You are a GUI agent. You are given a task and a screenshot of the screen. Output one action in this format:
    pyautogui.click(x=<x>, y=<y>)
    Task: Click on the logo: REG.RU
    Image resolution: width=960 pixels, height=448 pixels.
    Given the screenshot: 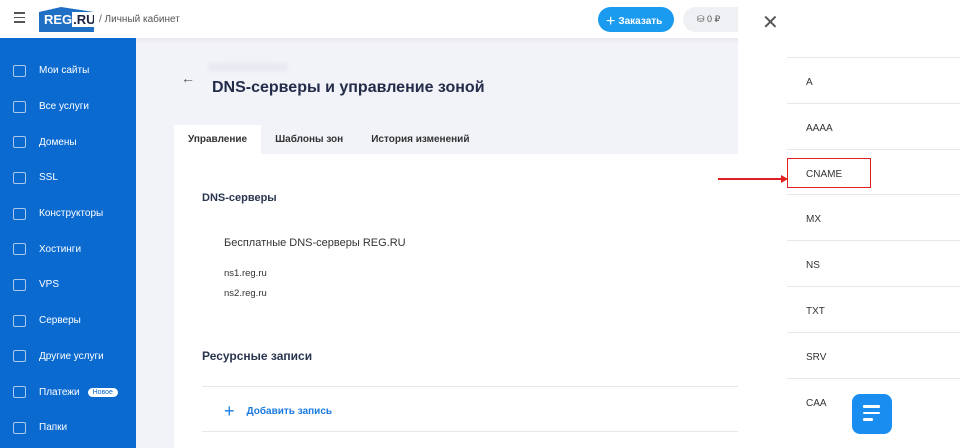 What is the action you would take?
    pyautogui.click(x=66, y=19)
    